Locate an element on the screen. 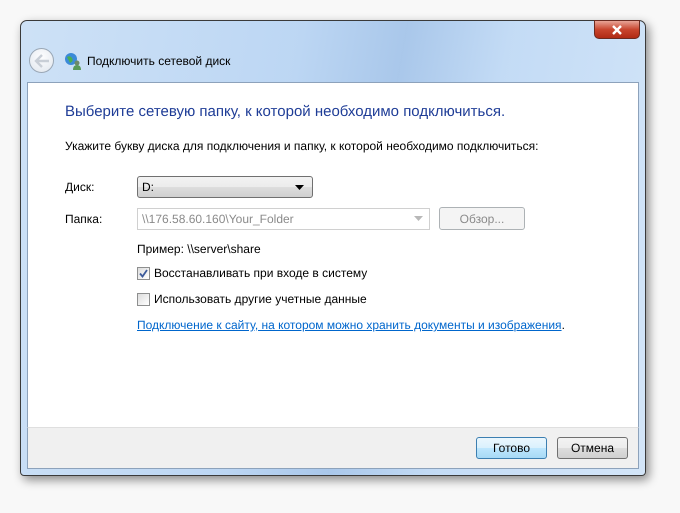 This screenshot has width=680, height=513. drive-label: Диск: is located at coordinates (80, 187).